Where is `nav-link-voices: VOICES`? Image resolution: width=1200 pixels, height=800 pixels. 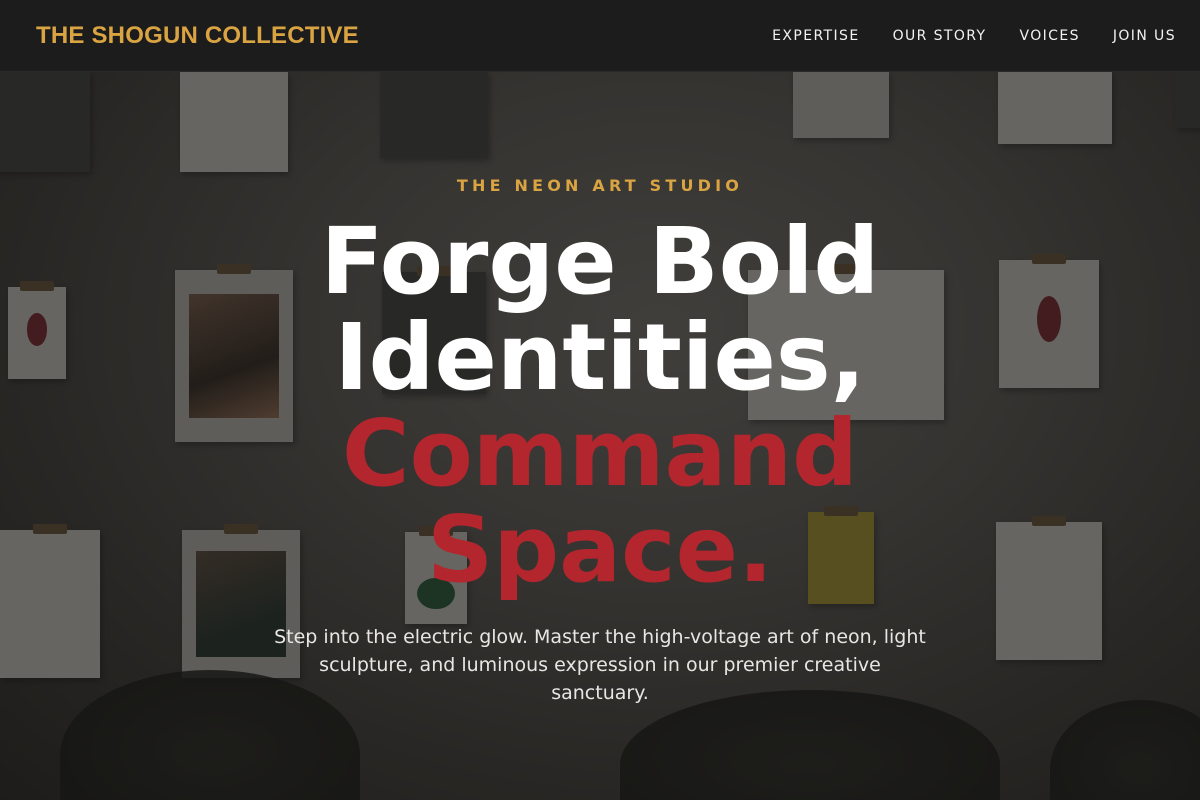 nav-link-voices: VOICES is located at coordinates (1049, 36).